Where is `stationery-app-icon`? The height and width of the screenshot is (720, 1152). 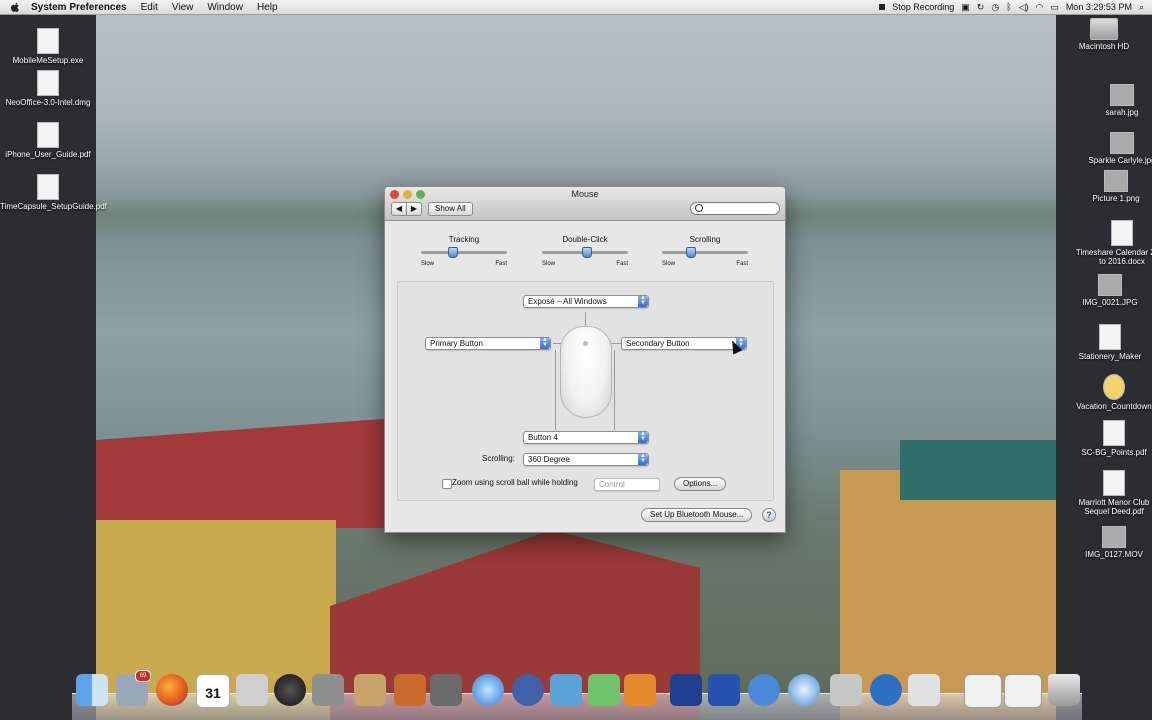
stationery-app-icon is located at coordinates (1110, 337).